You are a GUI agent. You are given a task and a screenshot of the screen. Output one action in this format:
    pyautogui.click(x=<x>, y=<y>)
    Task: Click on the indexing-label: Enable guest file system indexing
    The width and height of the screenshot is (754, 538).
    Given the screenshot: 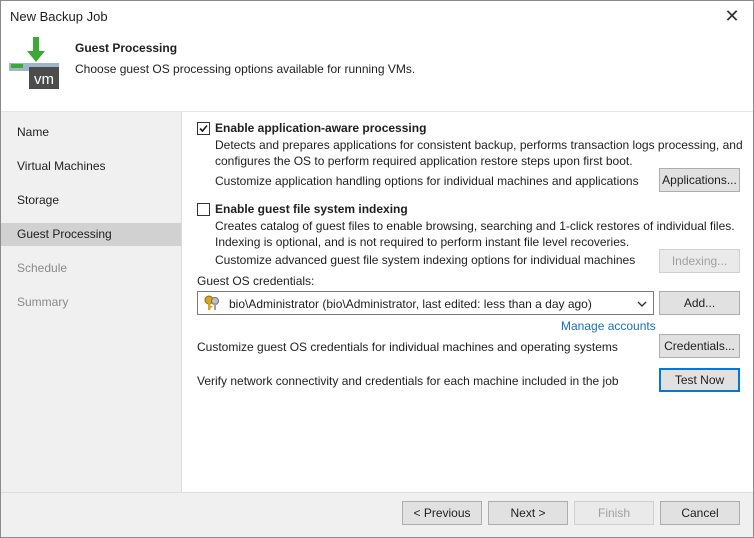 What is the action you would take?
    pyautogui.click(x=311, y=209)
    